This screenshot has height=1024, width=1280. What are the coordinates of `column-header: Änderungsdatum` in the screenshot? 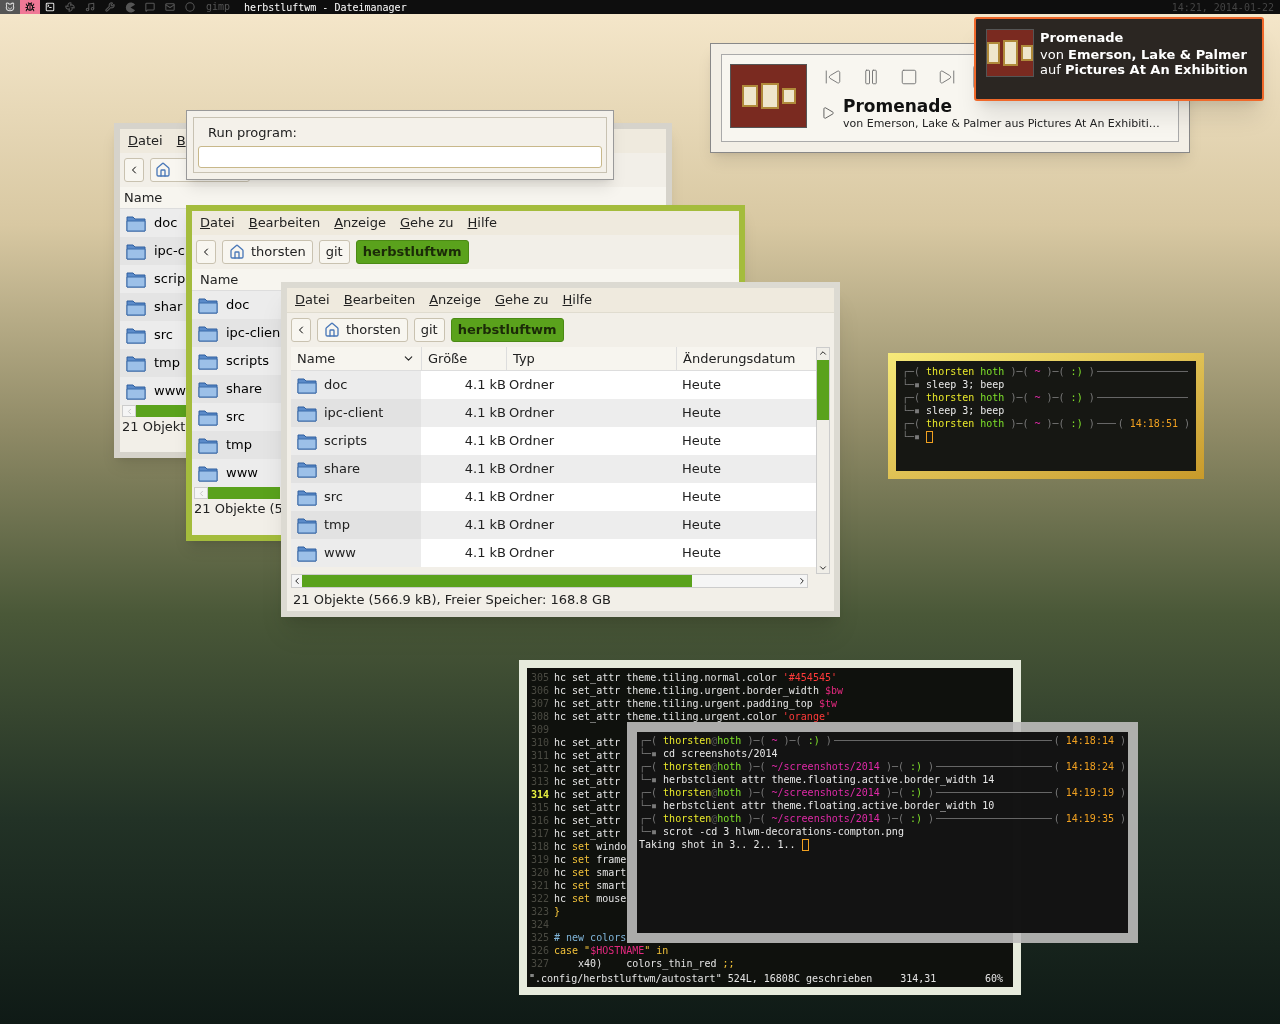 It's located at (745, 358).